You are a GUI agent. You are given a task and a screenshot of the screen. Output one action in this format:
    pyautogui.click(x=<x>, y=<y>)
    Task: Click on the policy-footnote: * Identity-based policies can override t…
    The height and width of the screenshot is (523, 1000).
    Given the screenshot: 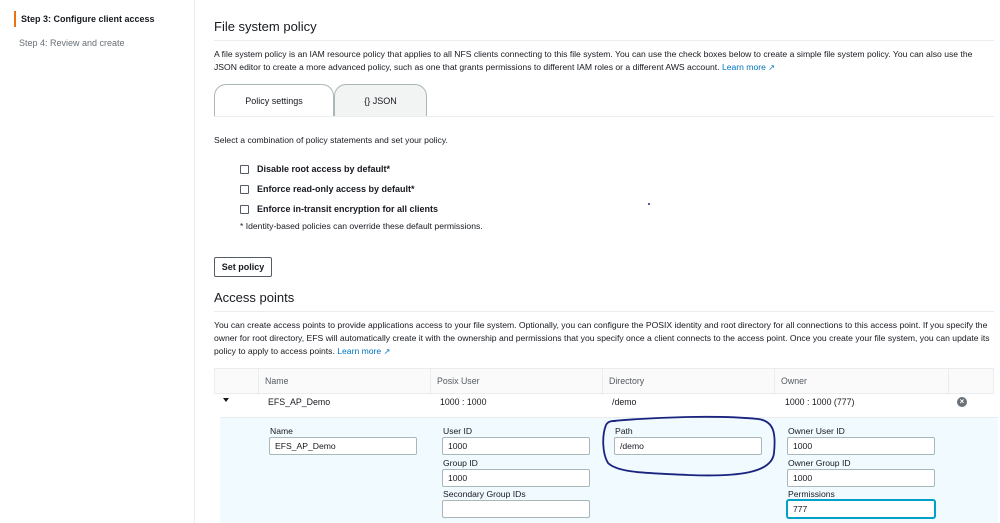 What is the action you would take?
    pyautogui.click(x=361, y=226)
    